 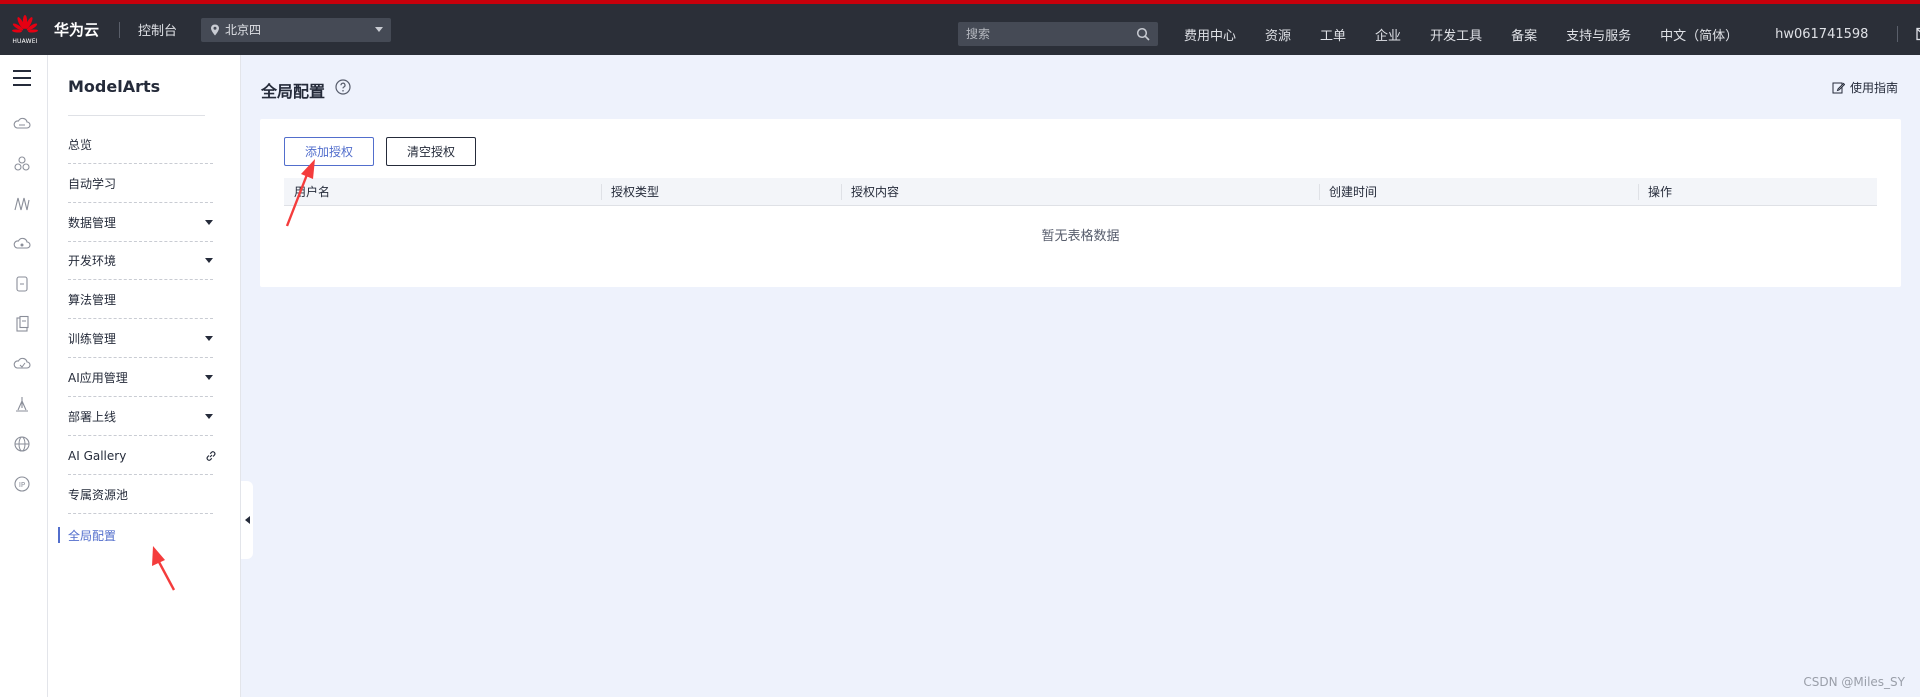 I want to click on column-header-auth-content: 授权内容, so click(x=1080, y=191).